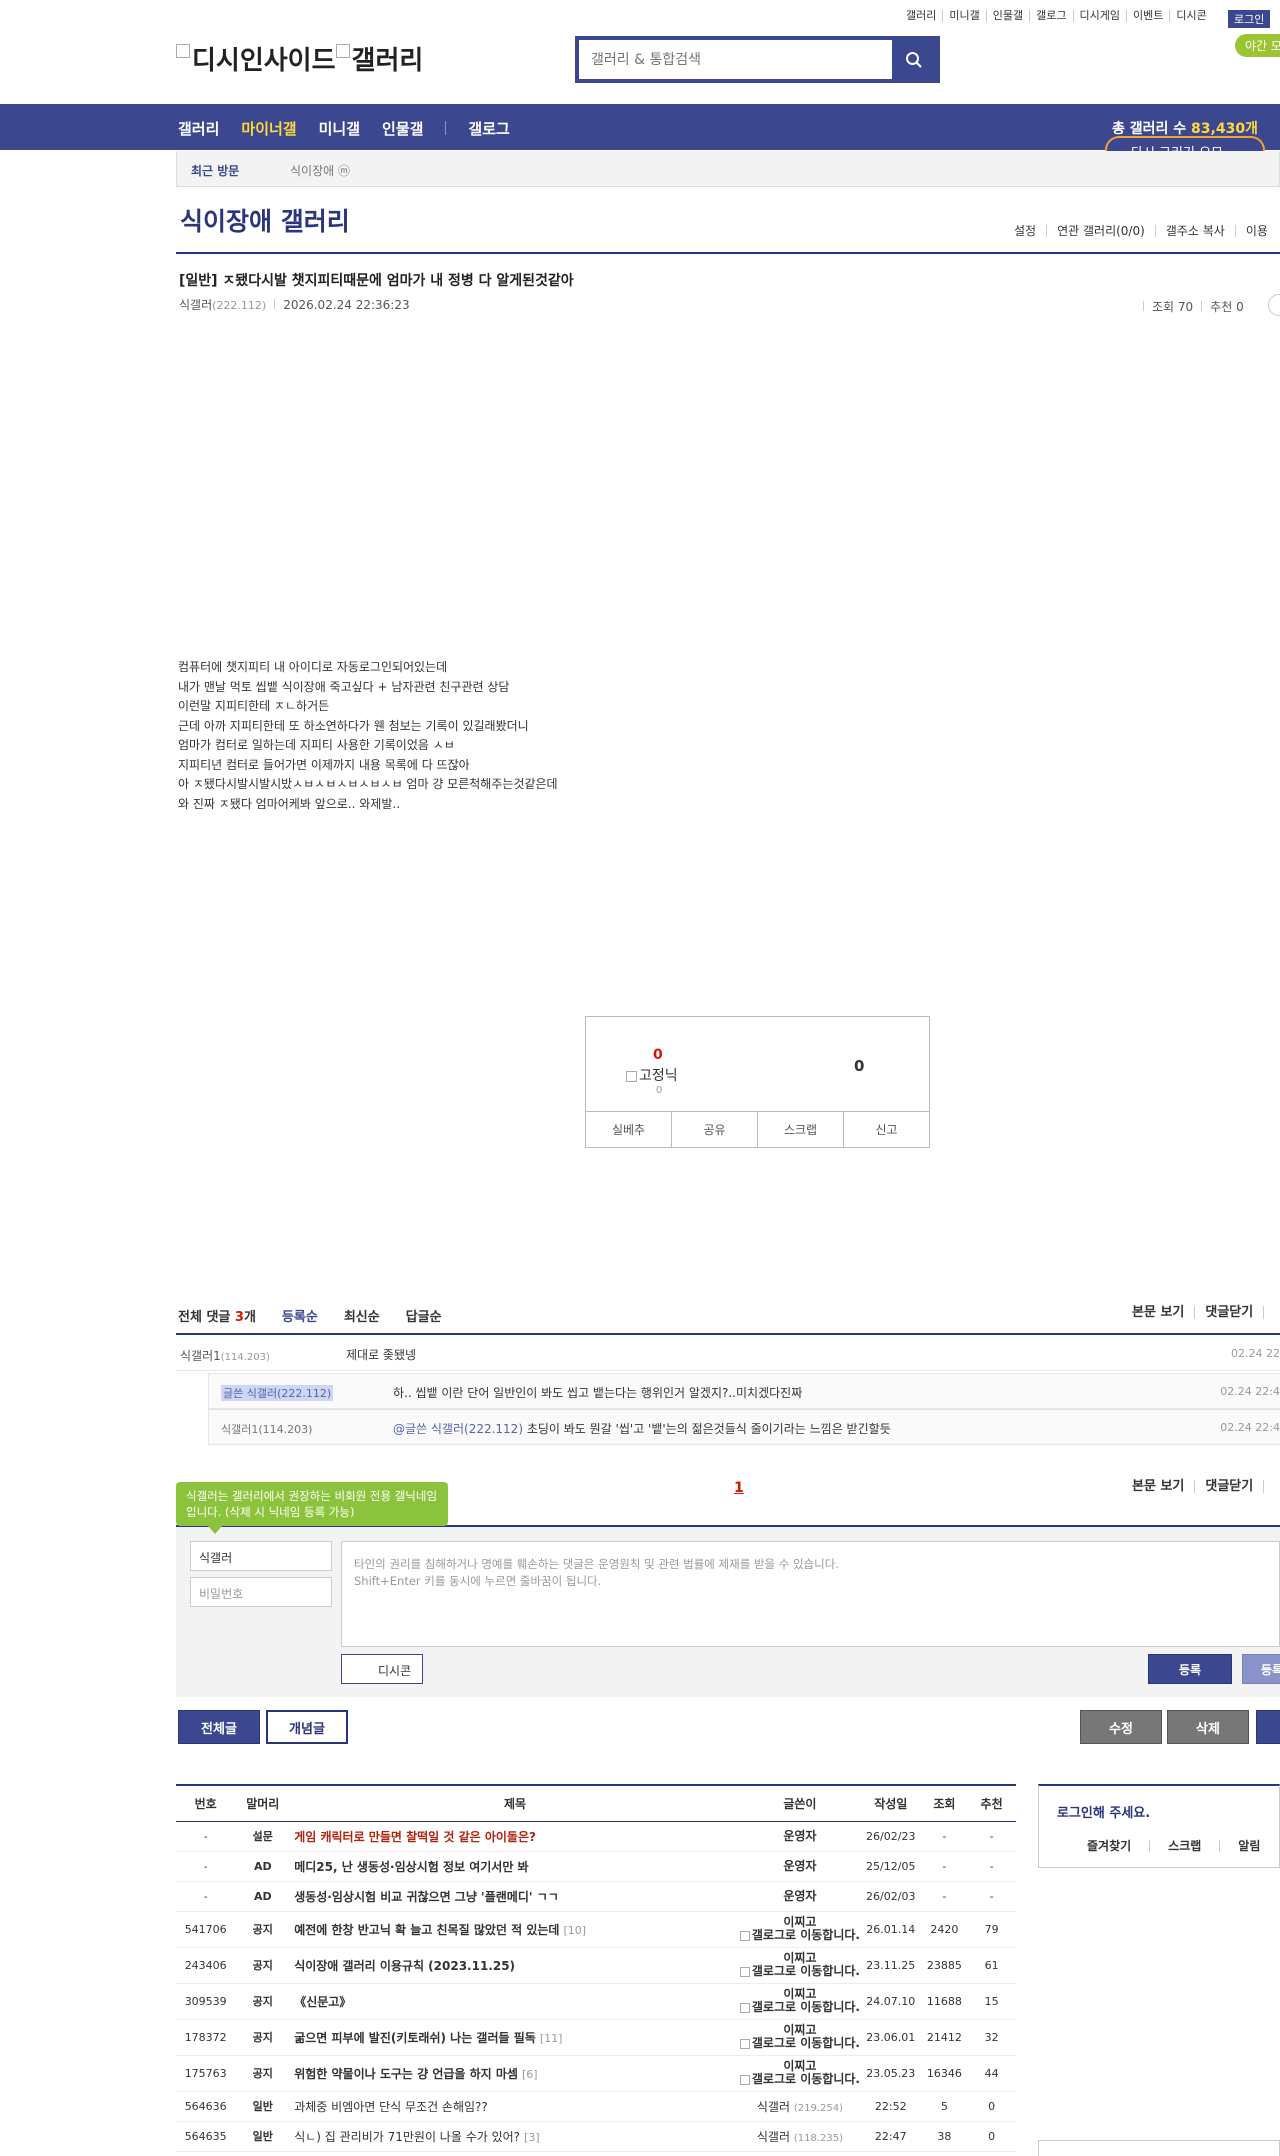 The height and width of the screenshot is (2156, 1280). Describe the element at coordinates (1274, 305) in the screenshot. I see `post-more-icon` at that location.